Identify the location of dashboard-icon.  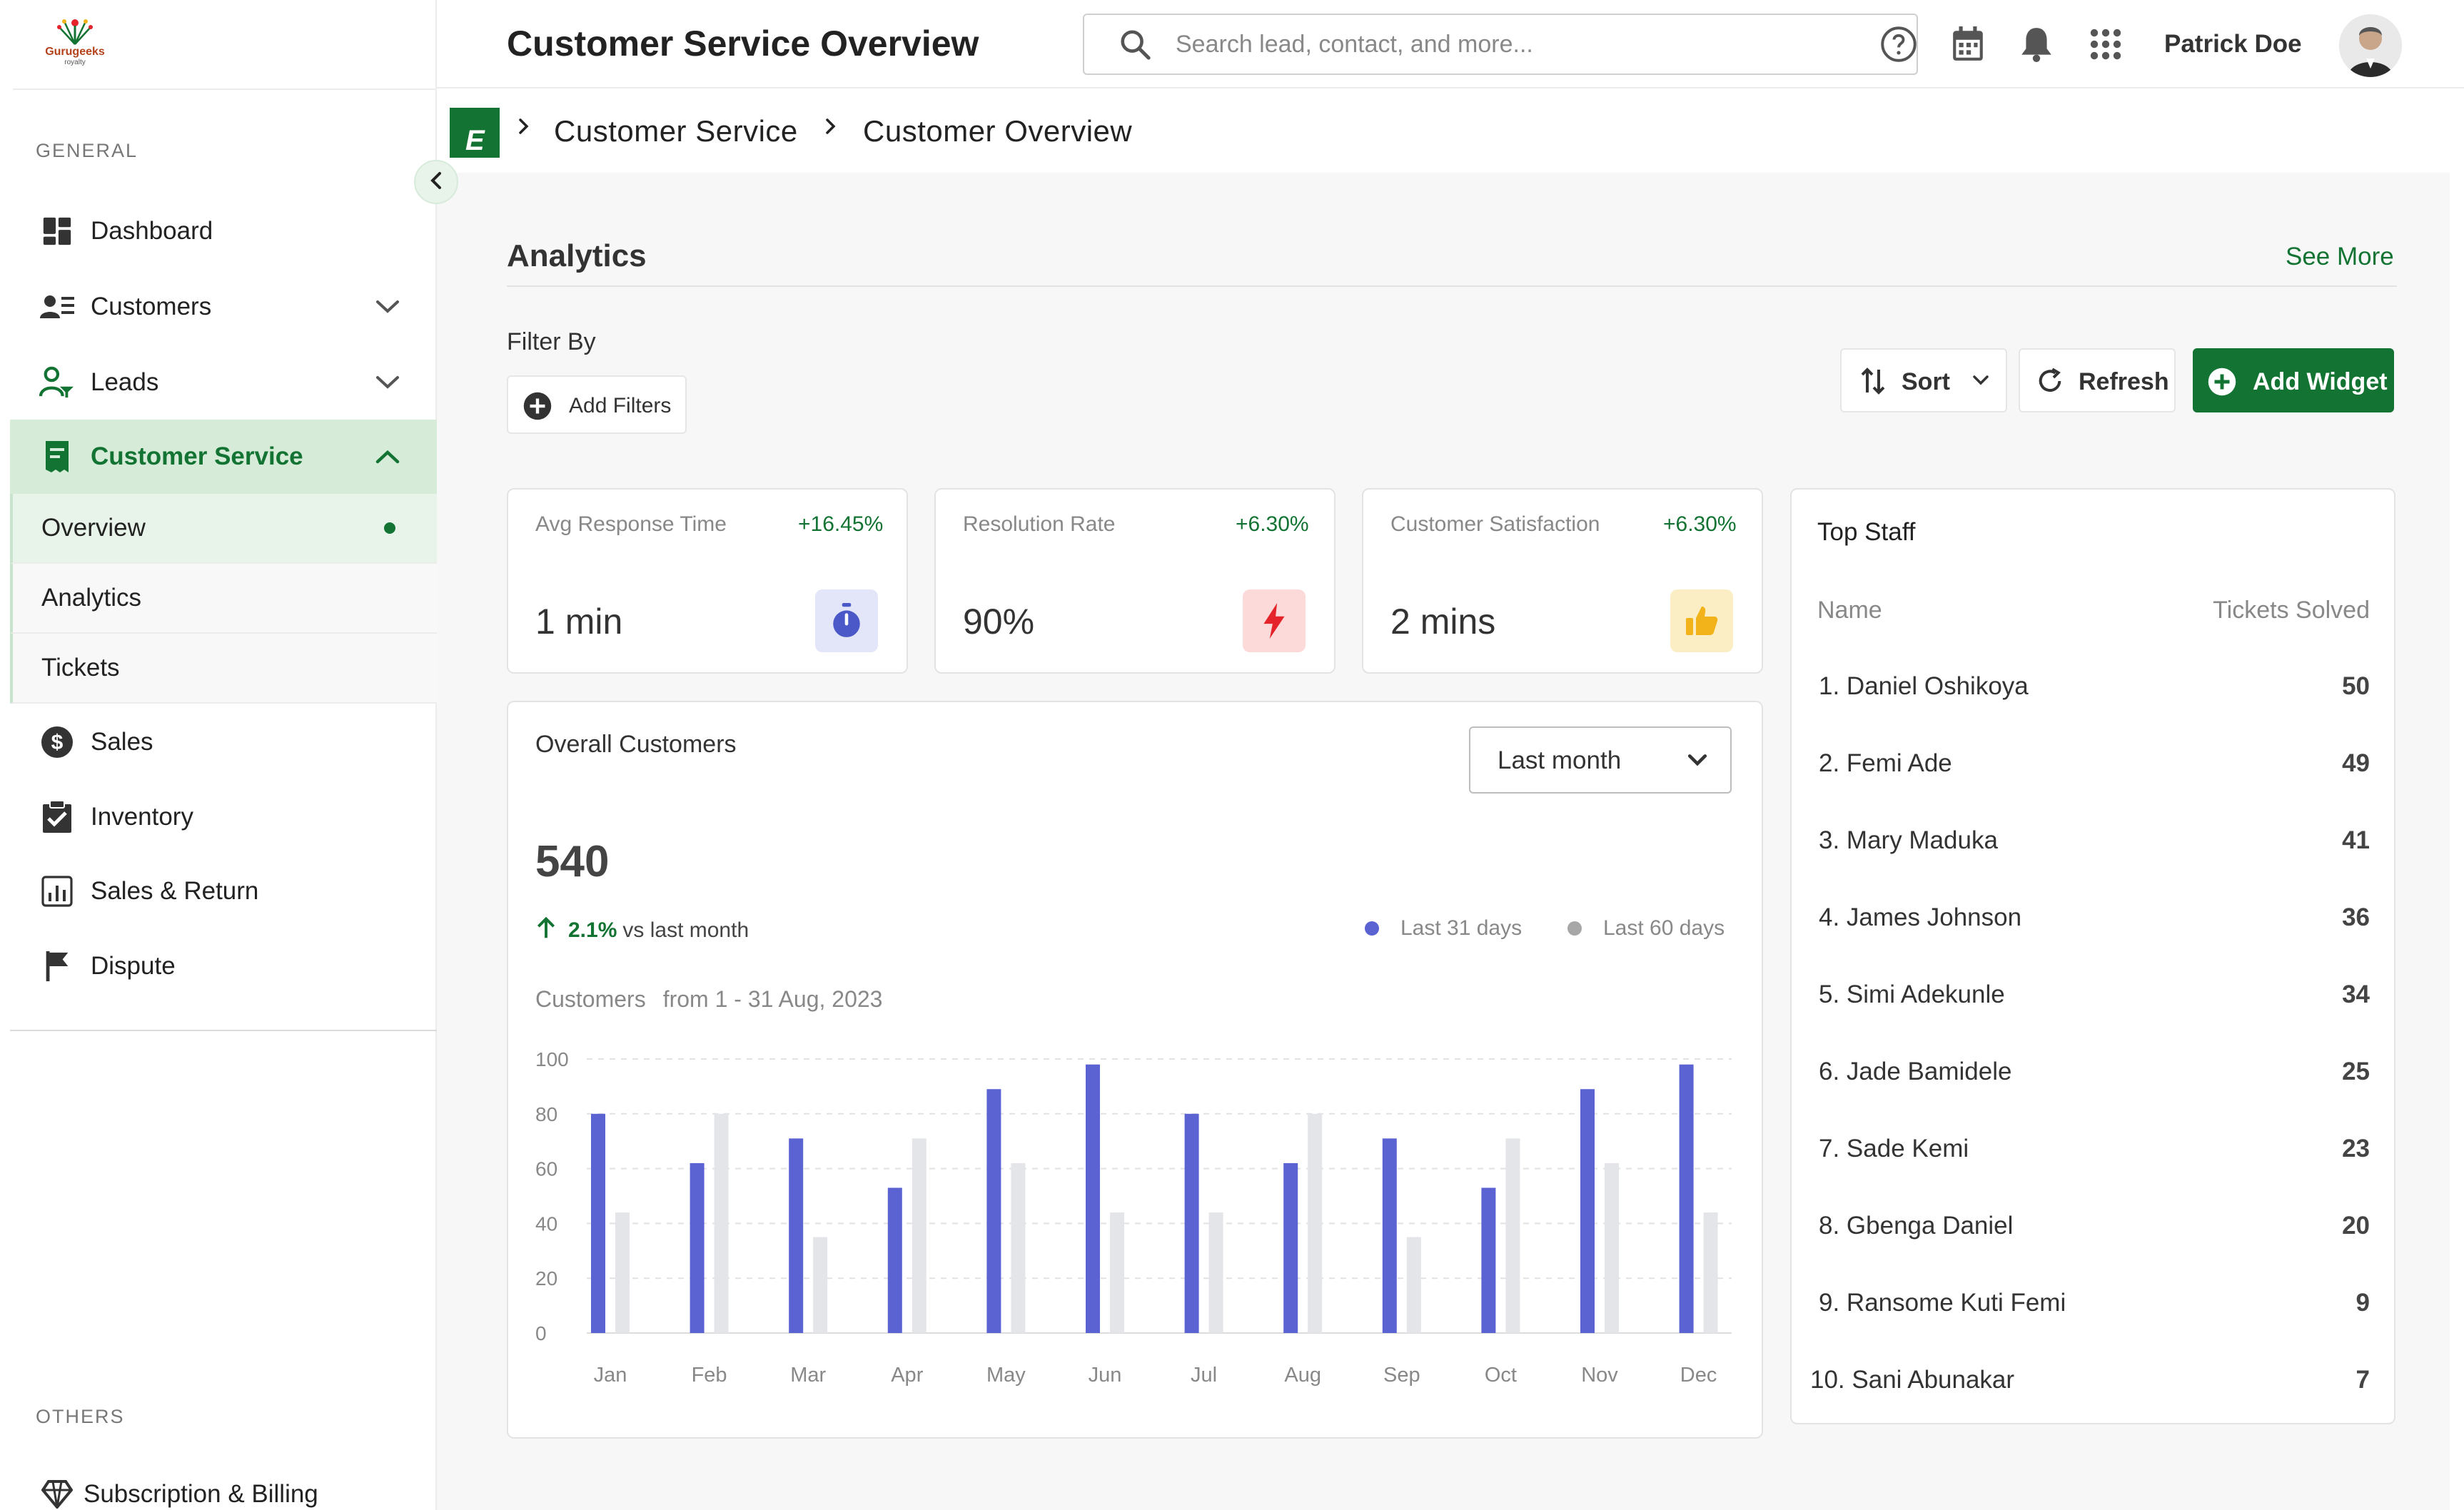
(57, 232).